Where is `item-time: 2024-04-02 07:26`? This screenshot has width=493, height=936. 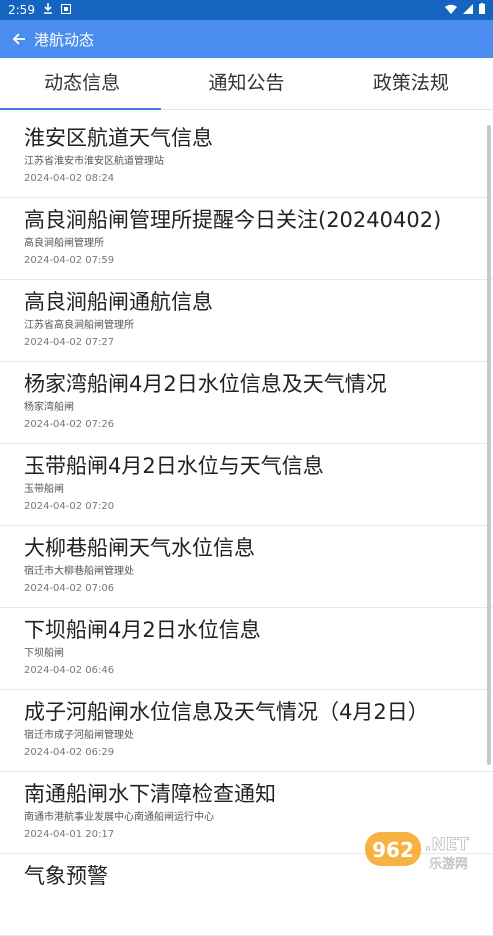
item-time: 2024-04-02 07:26 is located at coordinates (69, 424).